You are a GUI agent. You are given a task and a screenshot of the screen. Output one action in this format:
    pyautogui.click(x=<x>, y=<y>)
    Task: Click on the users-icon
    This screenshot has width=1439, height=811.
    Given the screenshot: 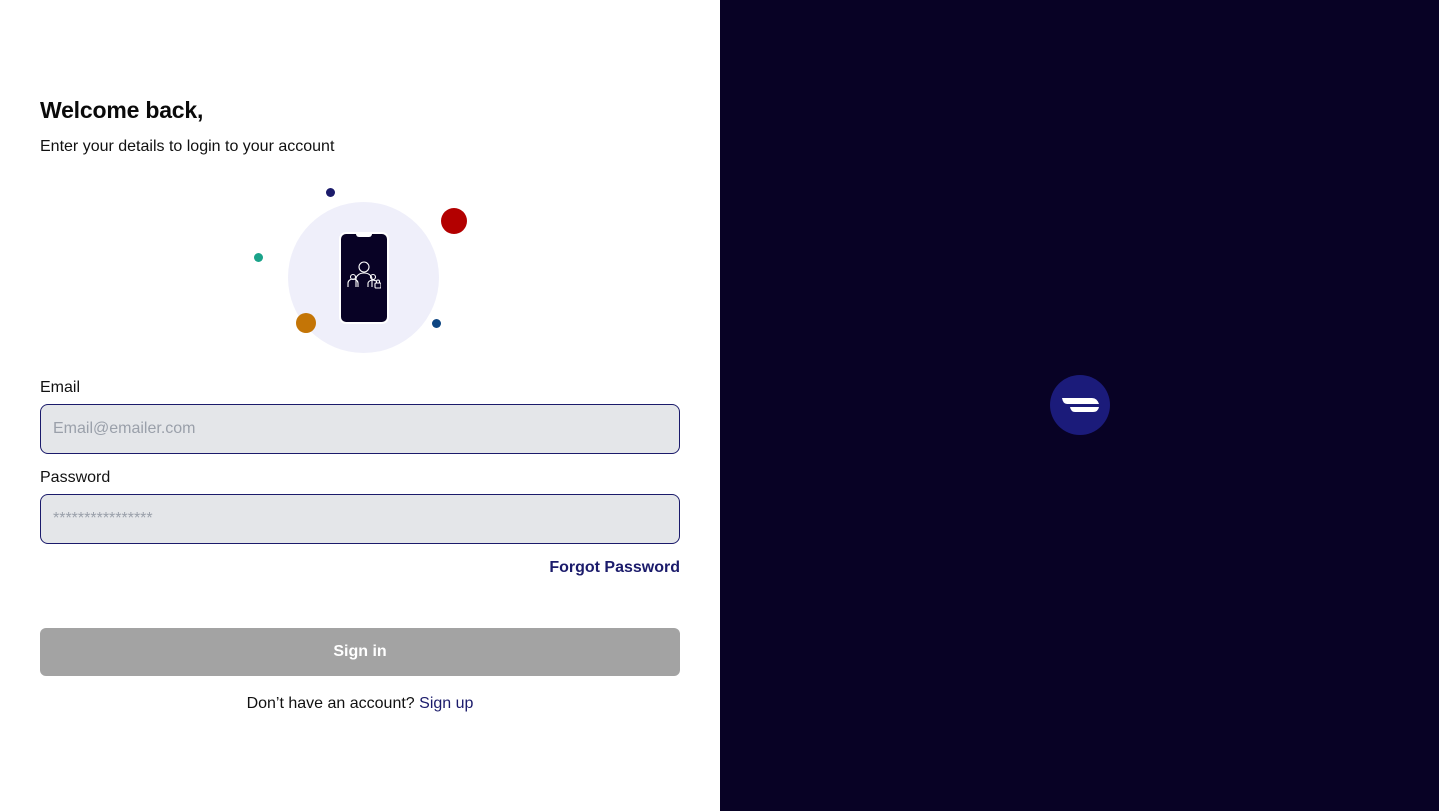 What is the action you would take?
    pyautogui.click(x=364, y=275)
    